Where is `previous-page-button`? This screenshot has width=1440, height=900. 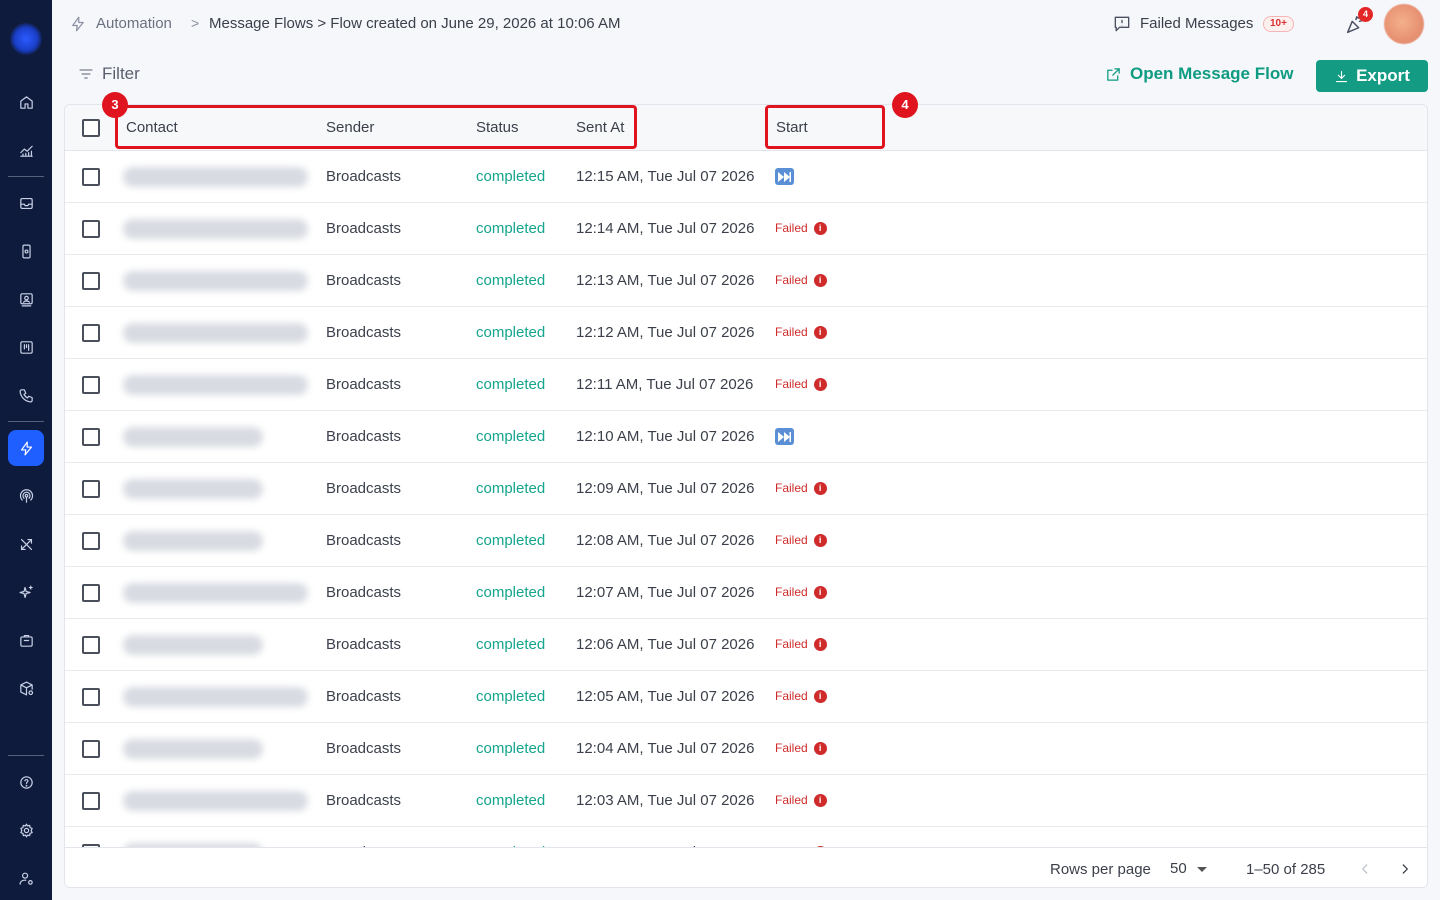
previous-page-button is located at coordinates (1365, 869).